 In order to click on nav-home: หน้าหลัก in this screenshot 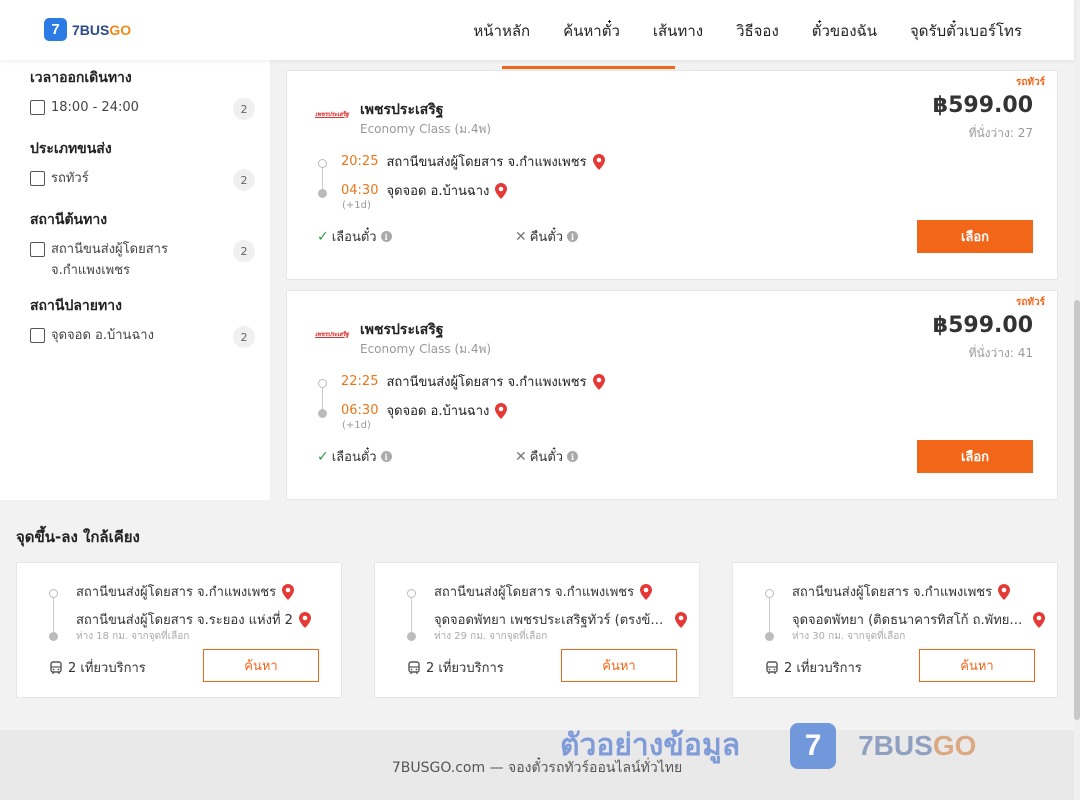, I will do `click(501, 31)`.